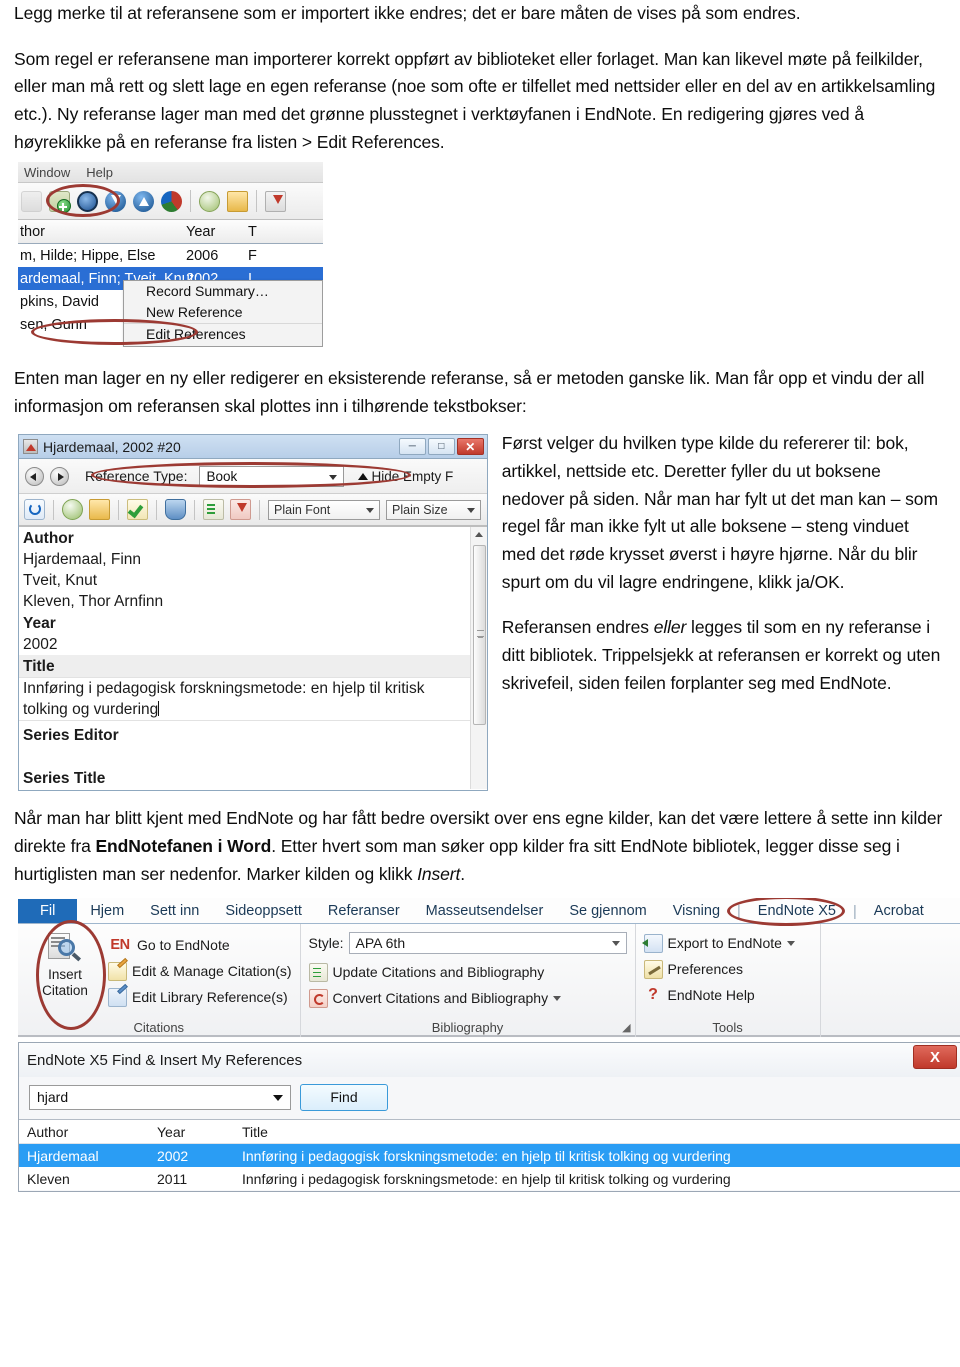  Describe the element at coordinates (318, 972) in the screenshot. I see `update-citations-icon` at that location.